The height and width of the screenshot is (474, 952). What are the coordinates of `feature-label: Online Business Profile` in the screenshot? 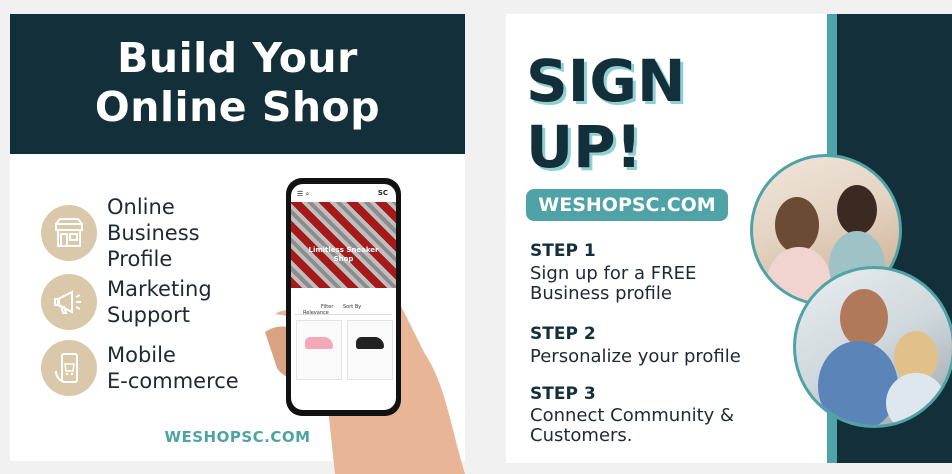 It's located at (153, 233).